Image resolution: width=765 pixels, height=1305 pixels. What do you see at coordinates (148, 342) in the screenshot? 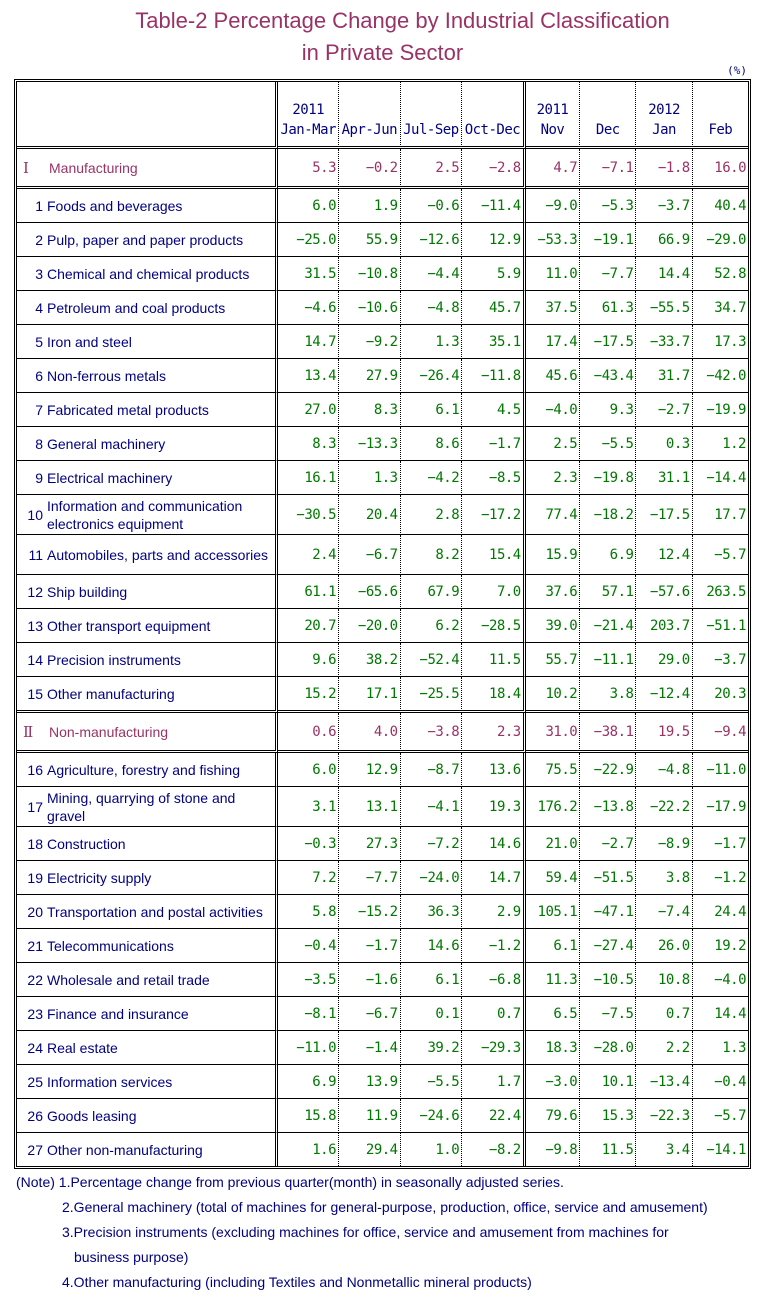
I see `row-label: 5 Iron and steel` at bounding box center [148, 342].